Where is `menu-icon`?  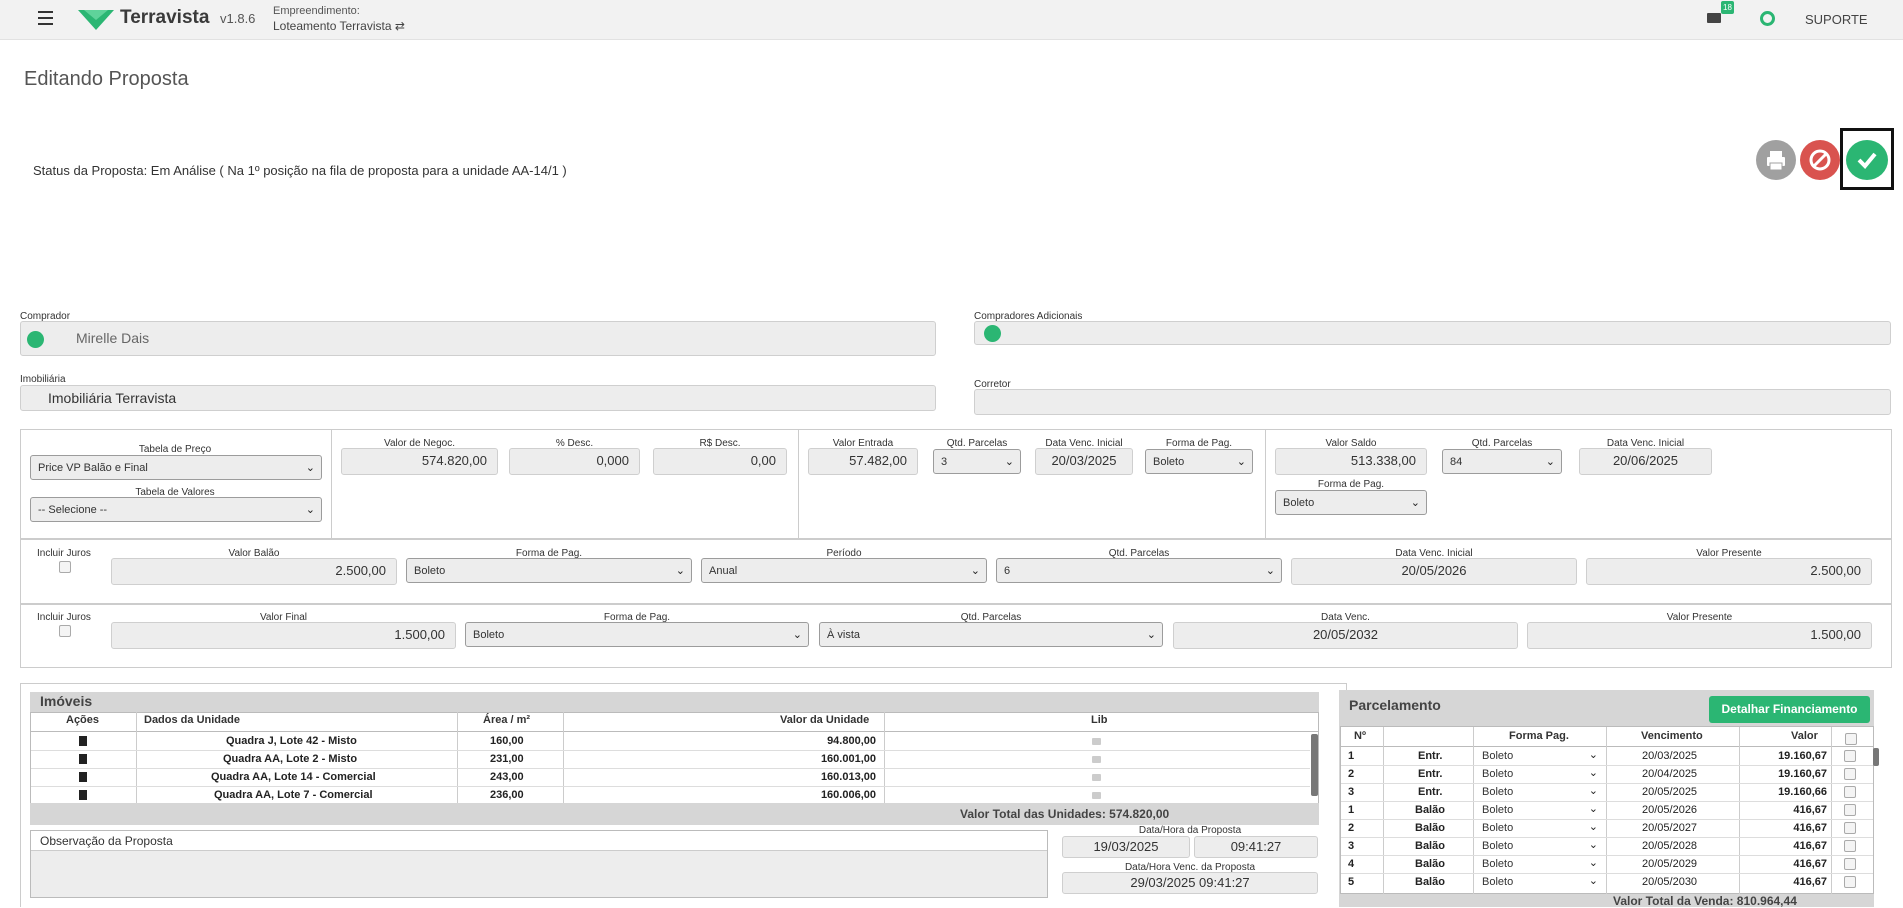 menu-icon is located at coordinates (45, 18).